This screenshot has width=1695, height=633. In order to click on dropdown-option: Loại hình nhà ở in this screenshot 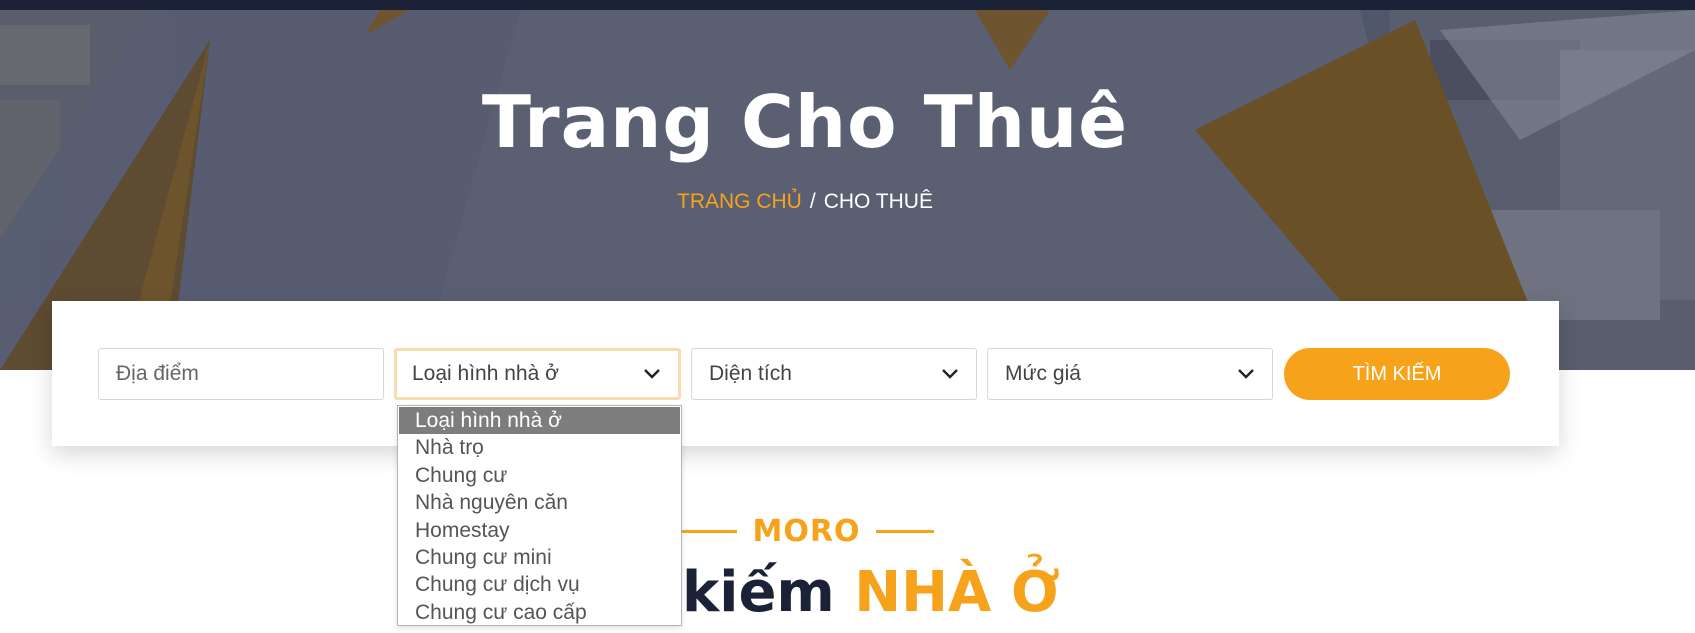, I will do `click(539, 421)`.